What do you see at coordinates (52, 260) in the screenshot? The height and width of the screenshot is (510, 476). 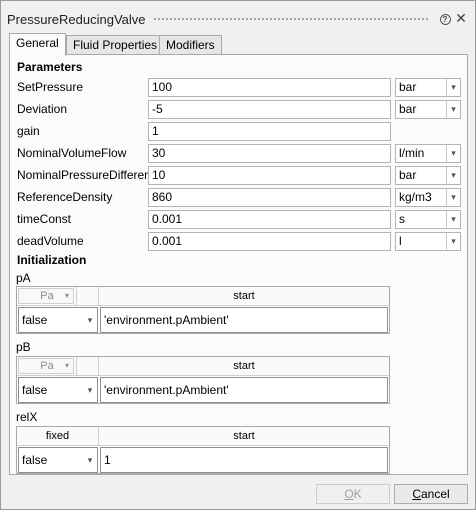 I see `initialization-heading: Initialization` at bounding box center [52, 260].